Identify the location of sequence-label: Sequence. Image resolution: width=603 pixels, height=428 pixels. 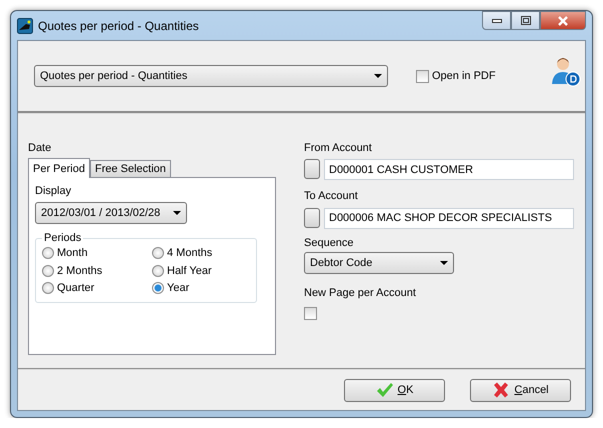
(329, 243).